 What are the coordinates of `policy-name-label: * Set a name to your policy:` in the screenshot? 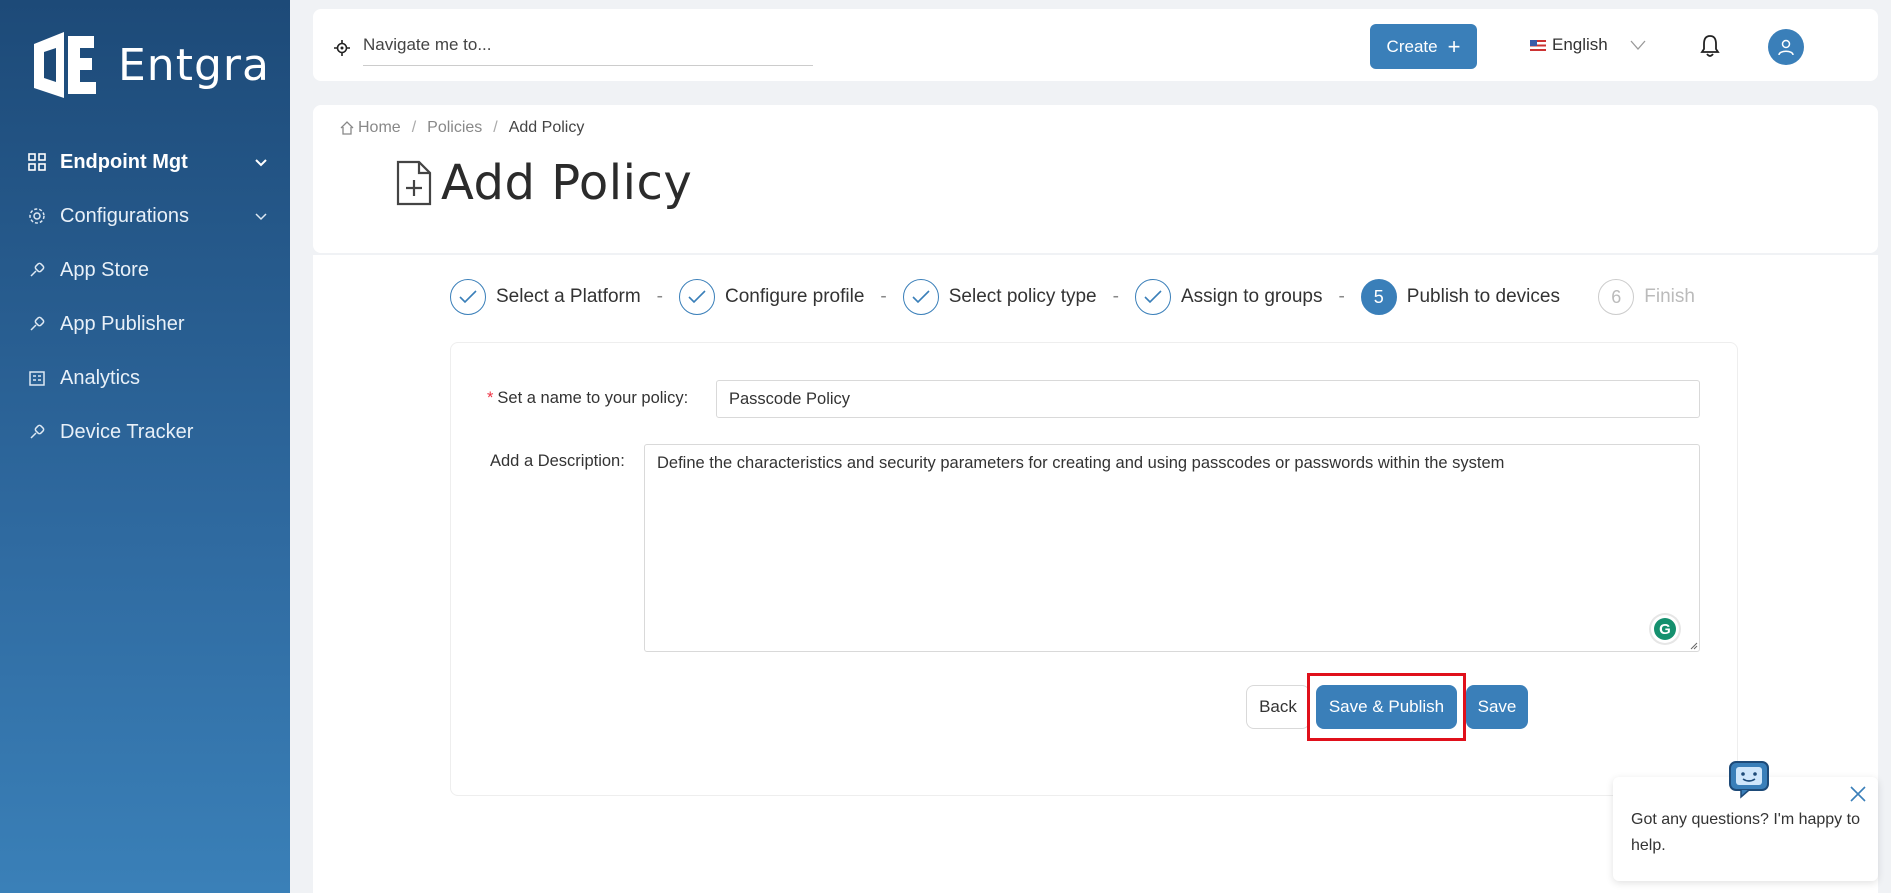 It's located at (588, 398).